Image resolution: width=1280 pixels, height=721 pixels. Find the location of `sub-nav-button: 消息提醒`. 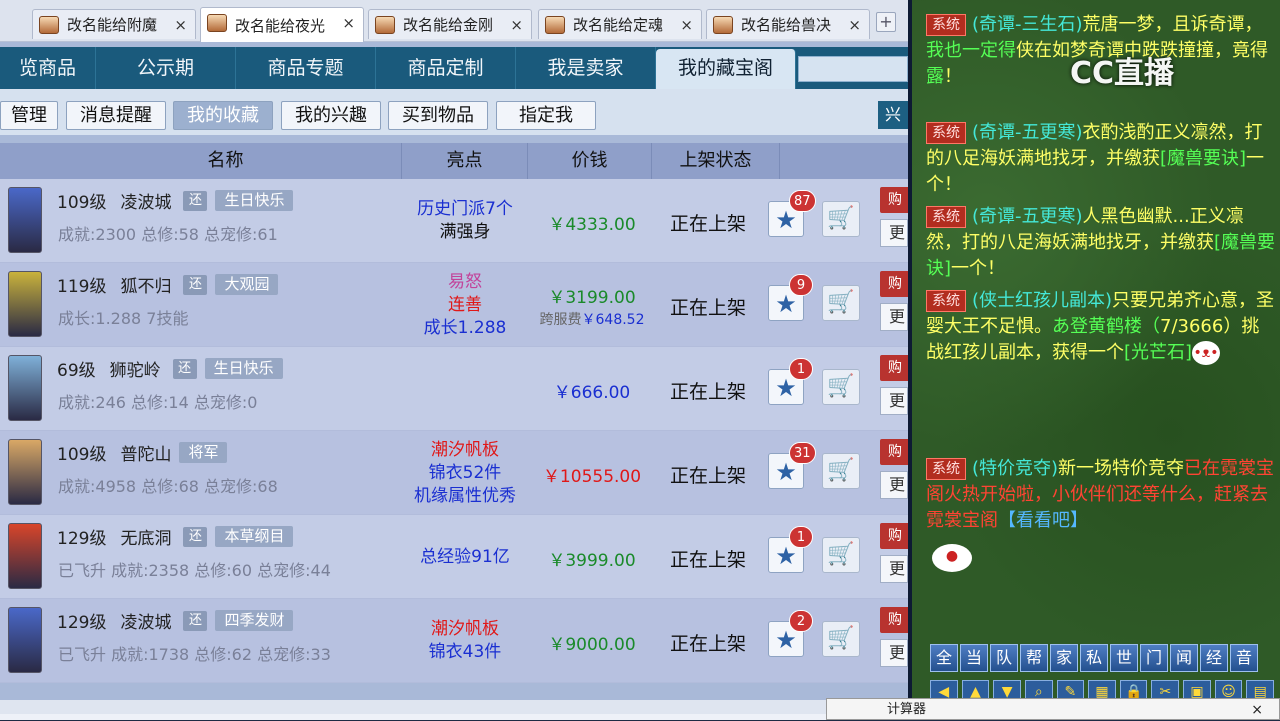

sub-nav-button: 消息提醒 is located at coordinates (116, 115).